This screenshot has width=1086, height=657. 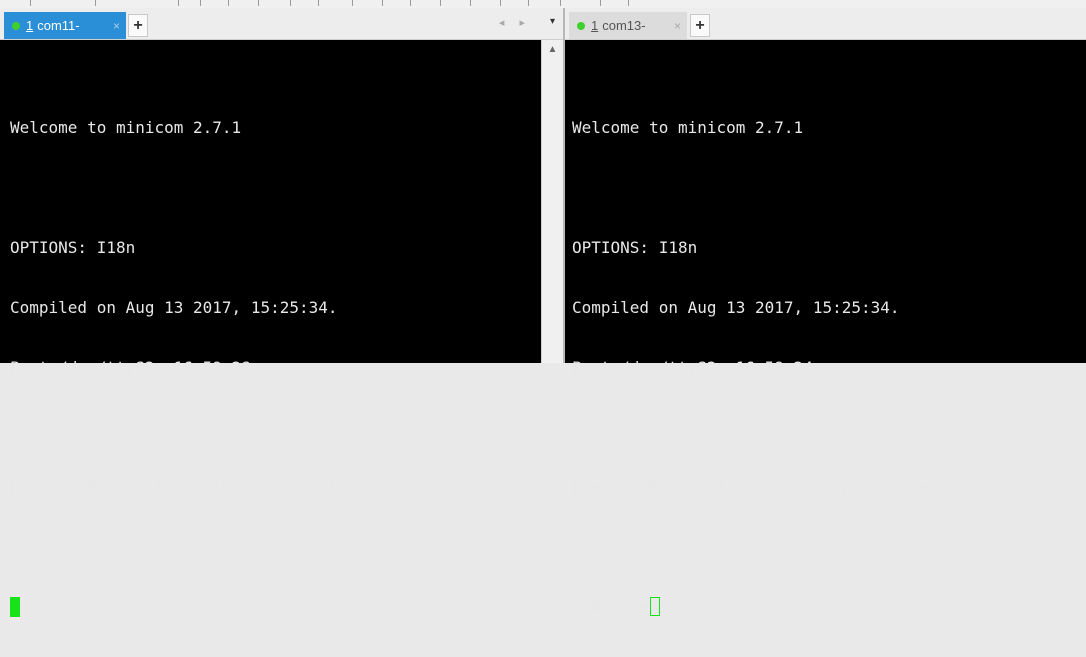 I want to click on right-tabbar: 1 com13- × +, so click(x=825, y=24).